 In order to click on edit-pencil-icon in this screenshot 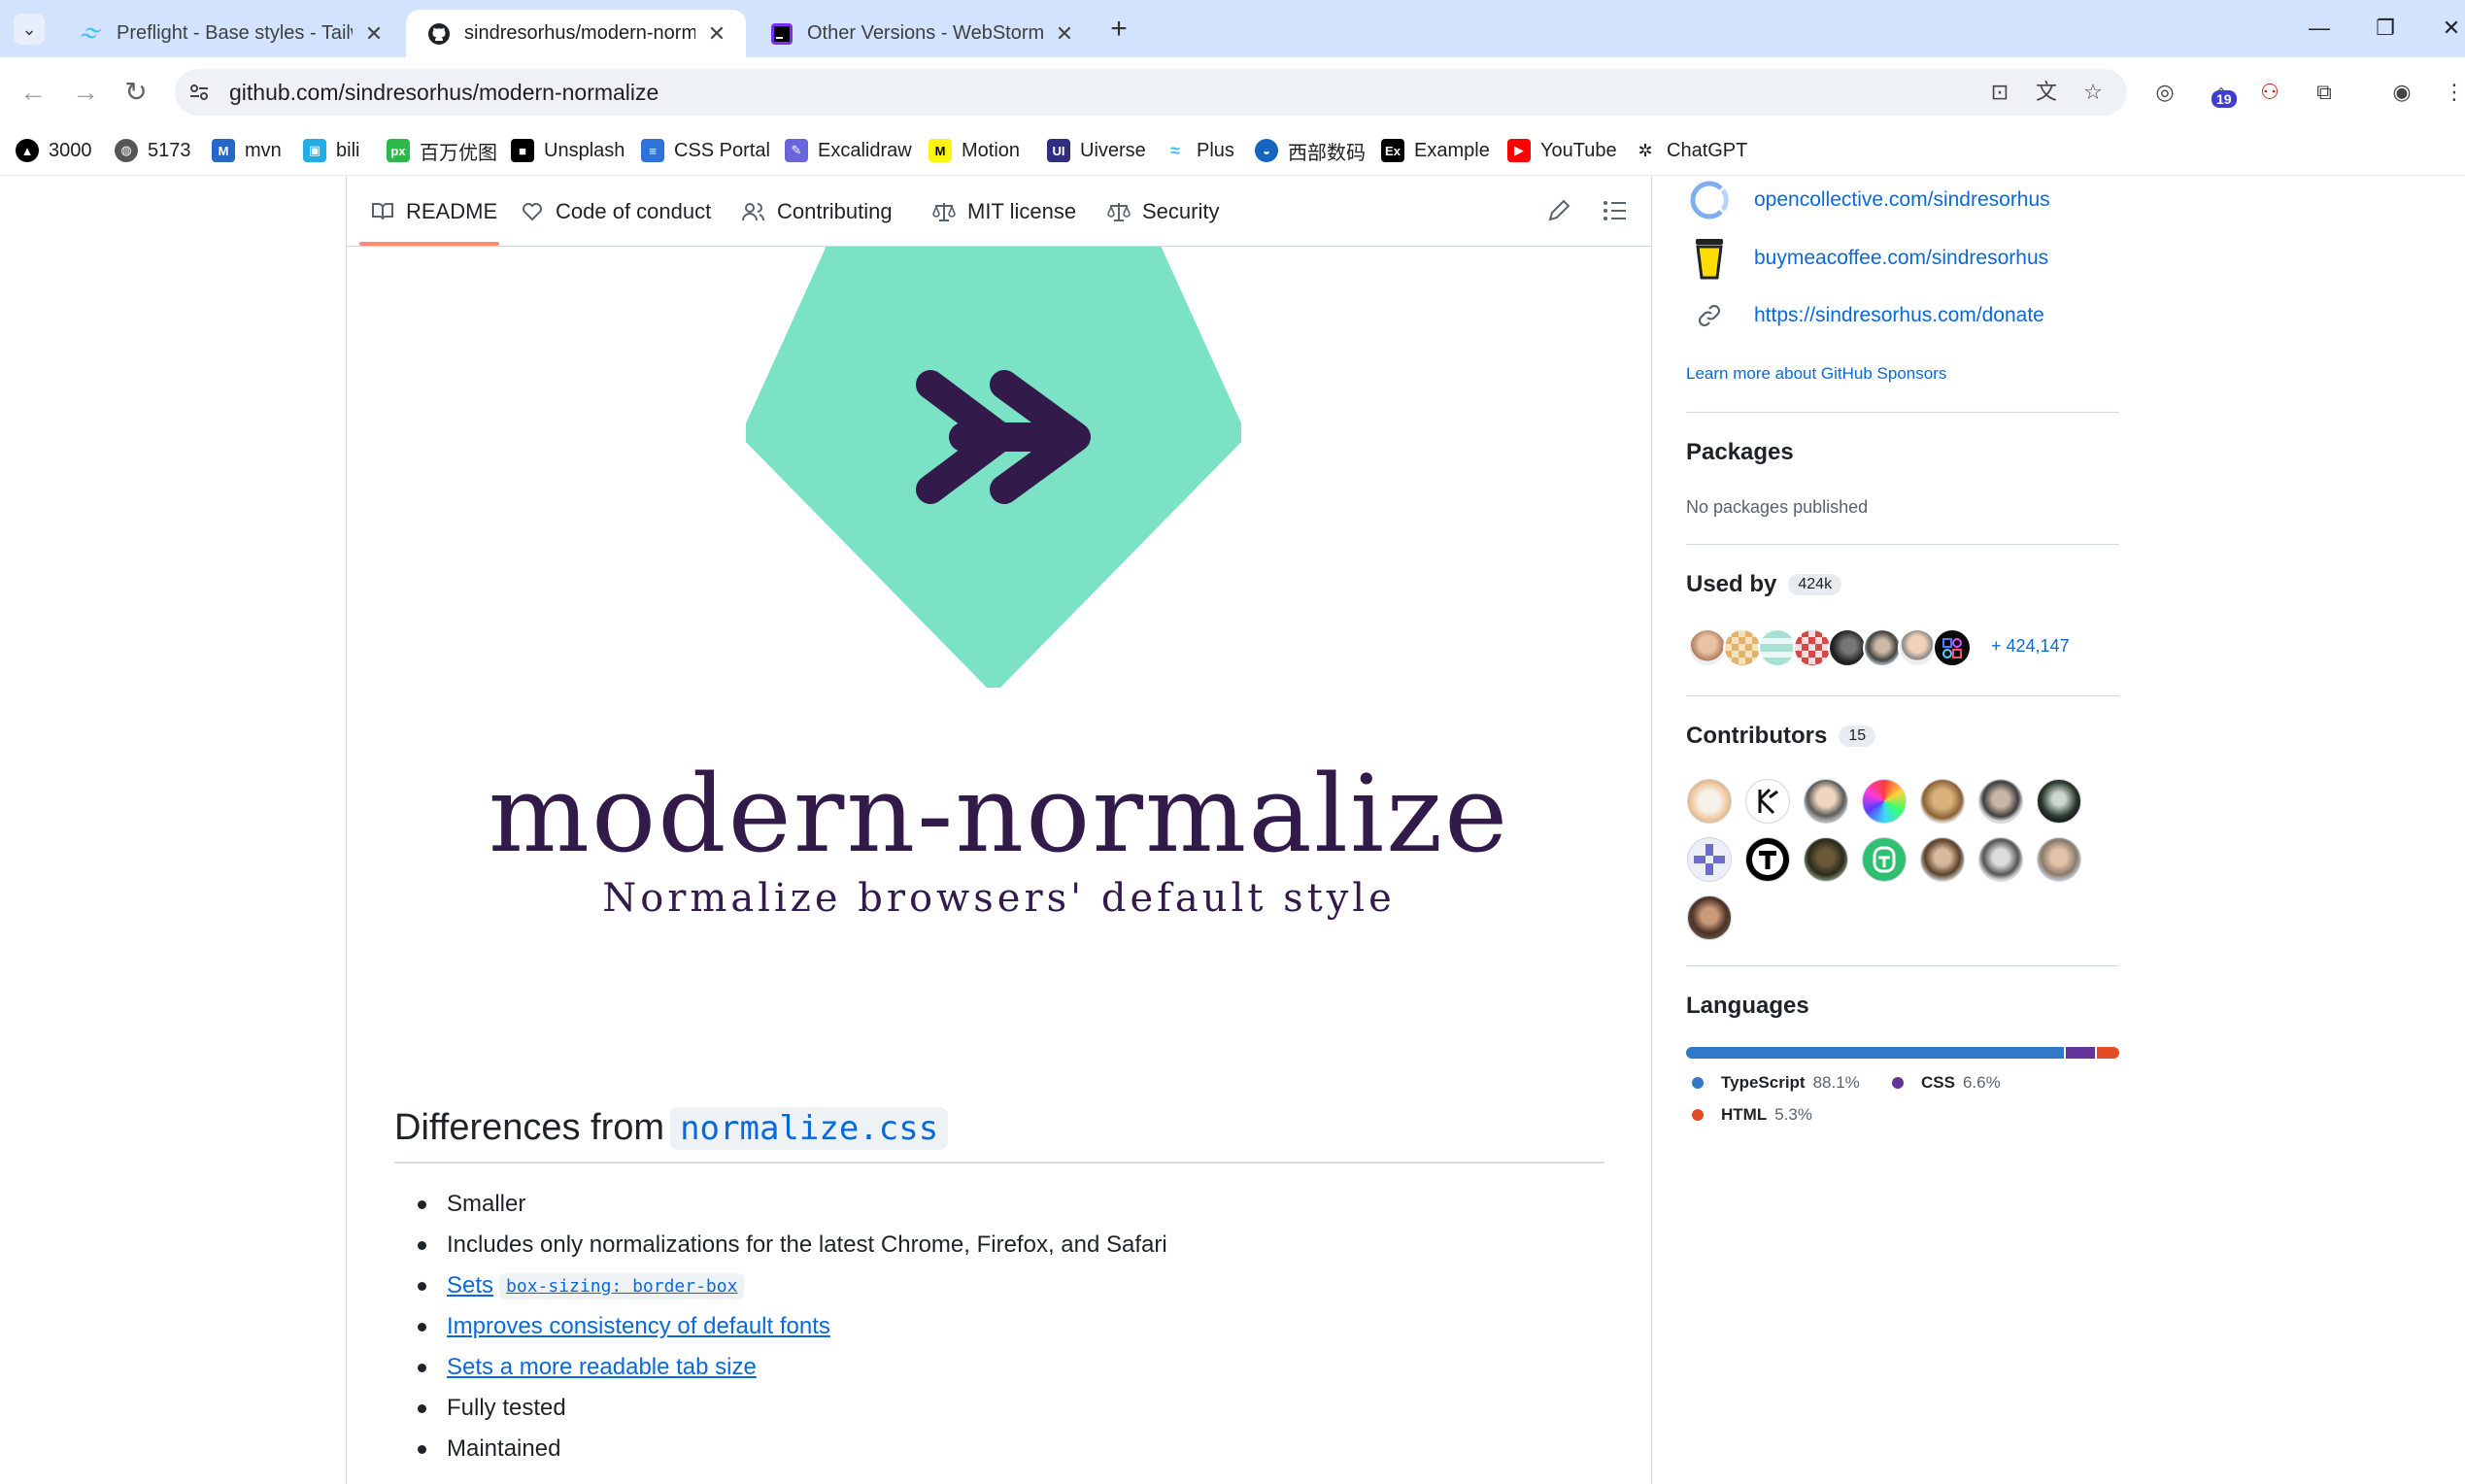, I will do `click(1558, 210)`.